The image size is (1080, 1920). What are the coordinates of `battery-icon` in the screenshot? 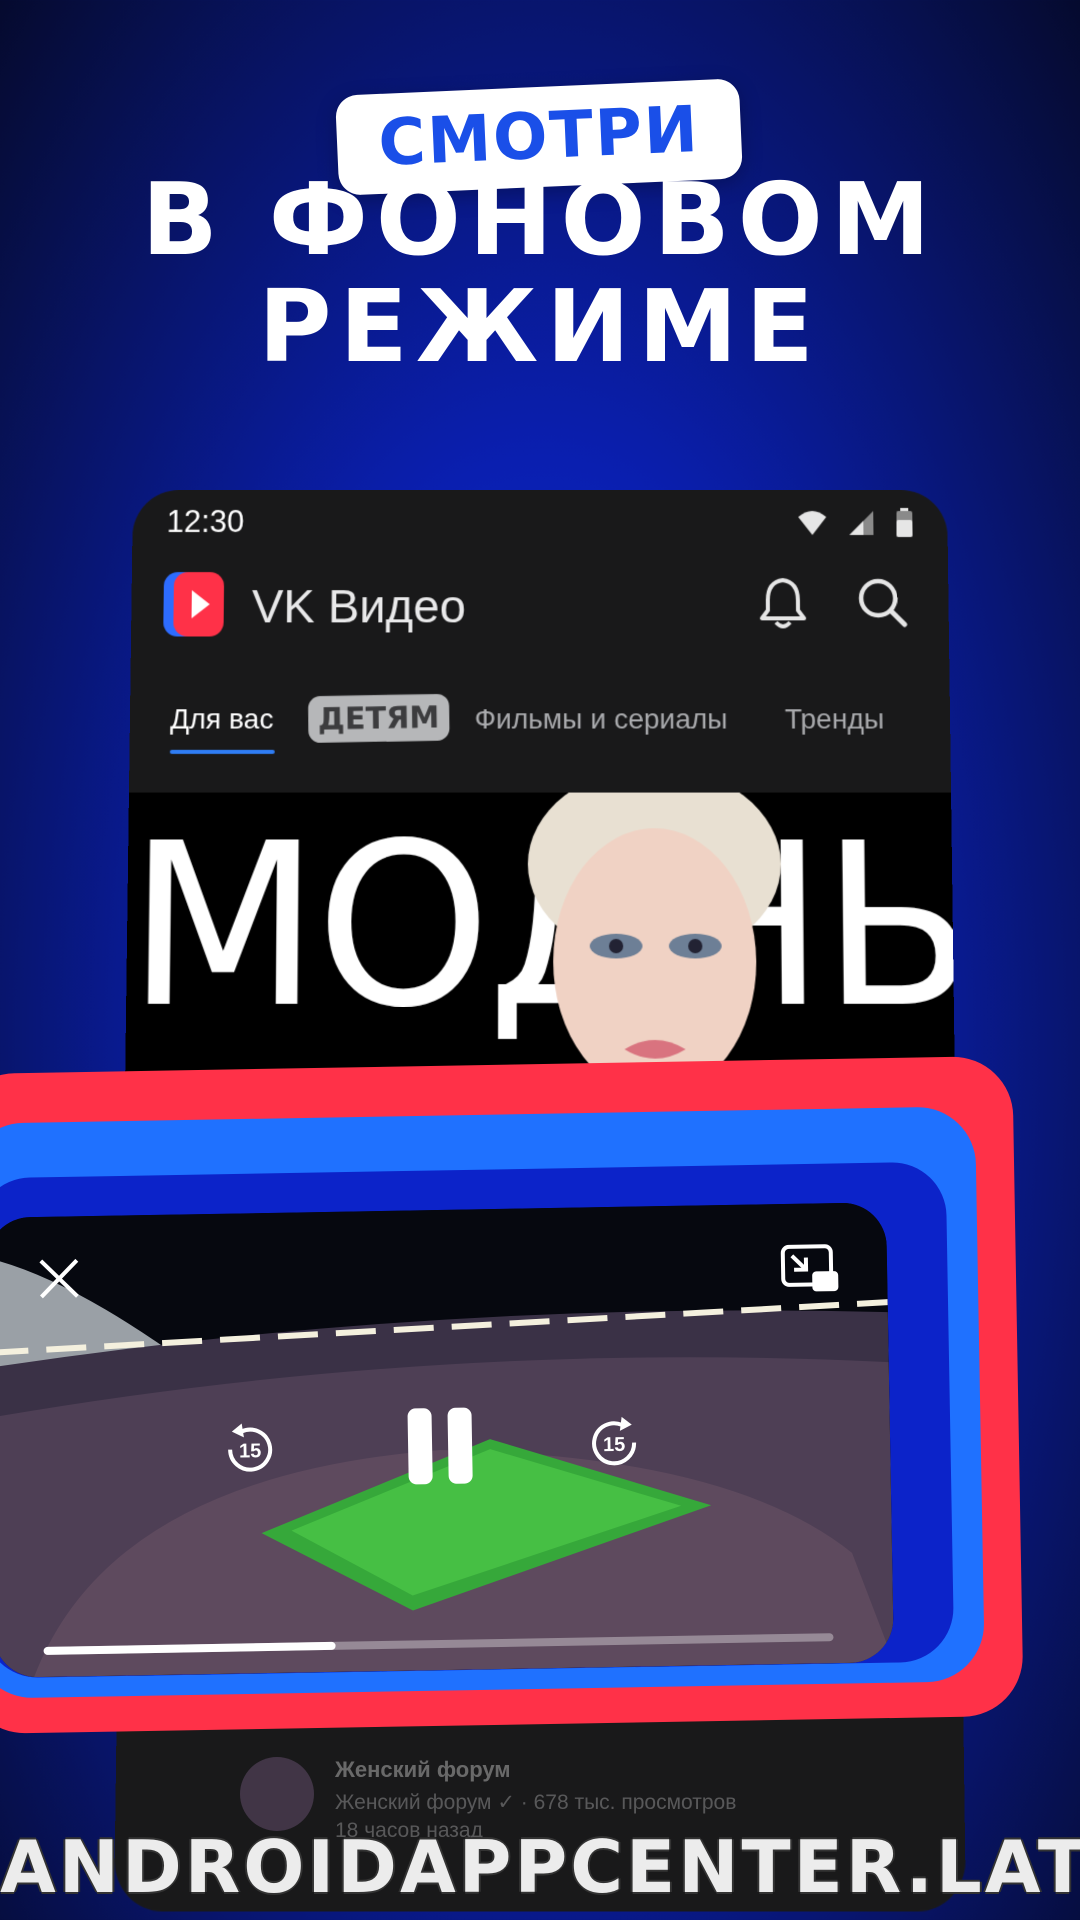 It's located at (904, 523).